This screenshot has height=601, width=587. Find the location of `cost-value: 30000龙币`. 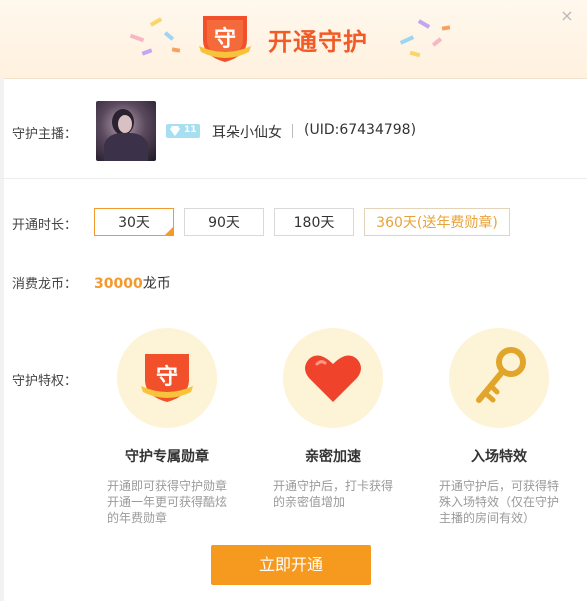

cost-value: 30000龙币 is located at coordinates (132, 283).